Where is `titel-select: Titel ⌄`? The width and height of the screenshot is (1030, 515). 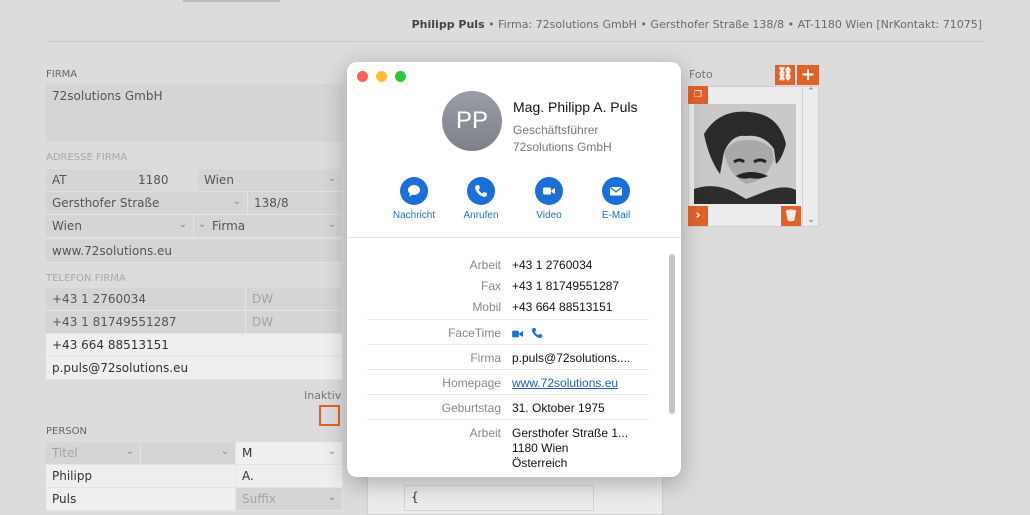
titel-select: Titel ⌄ is located at coordinates (93, 453).